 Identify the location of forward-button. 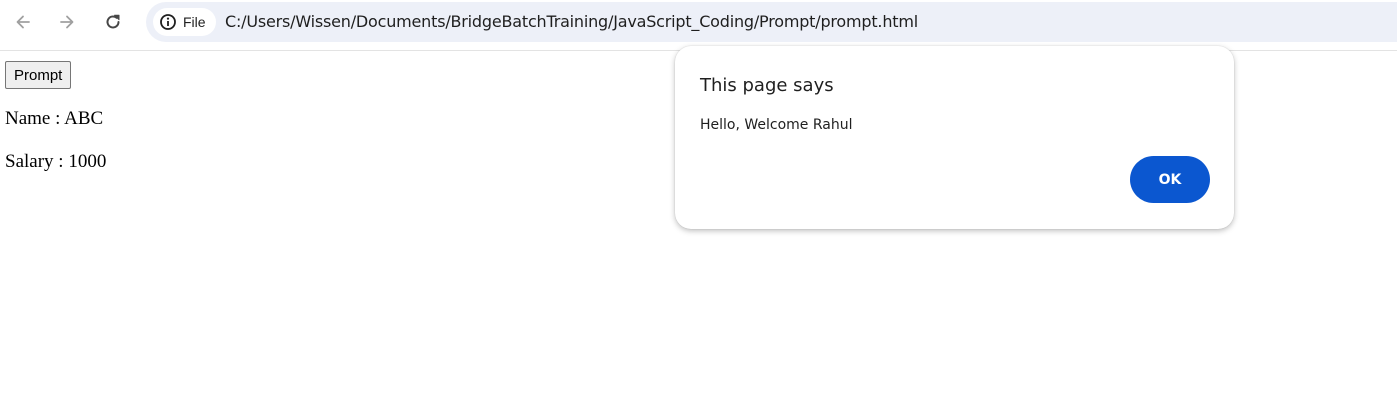
(67, 22).